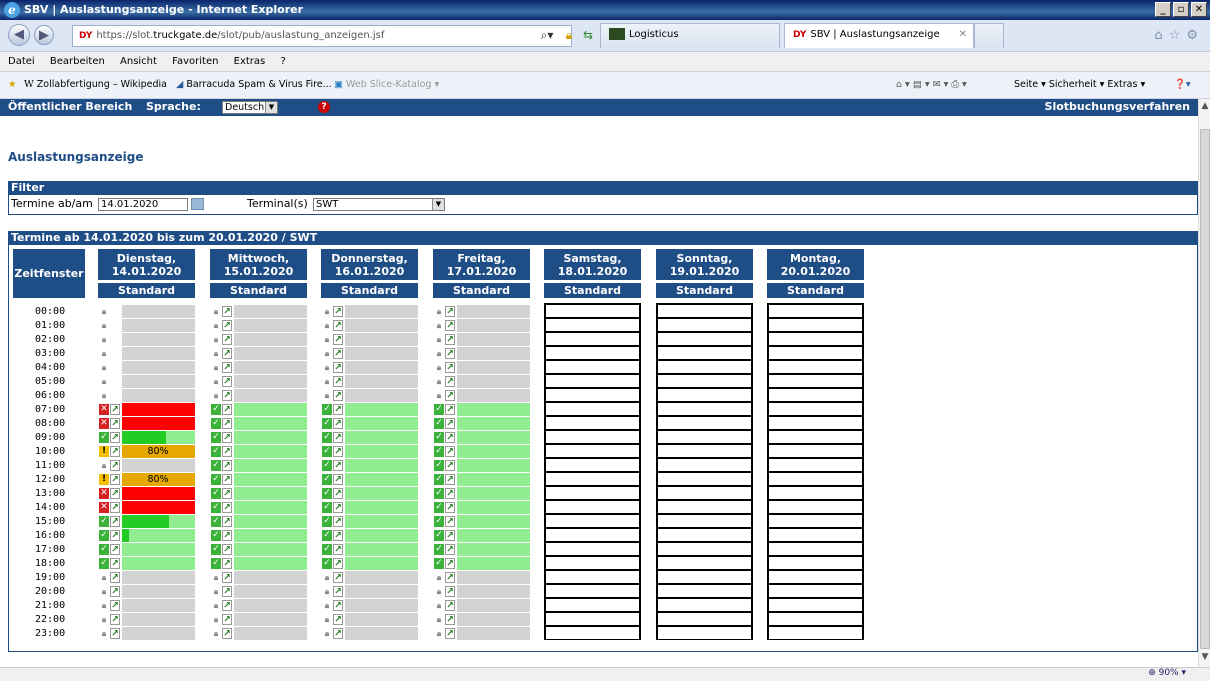  I want to click on favorites-star-add-icon: ★, so click(12, 85).